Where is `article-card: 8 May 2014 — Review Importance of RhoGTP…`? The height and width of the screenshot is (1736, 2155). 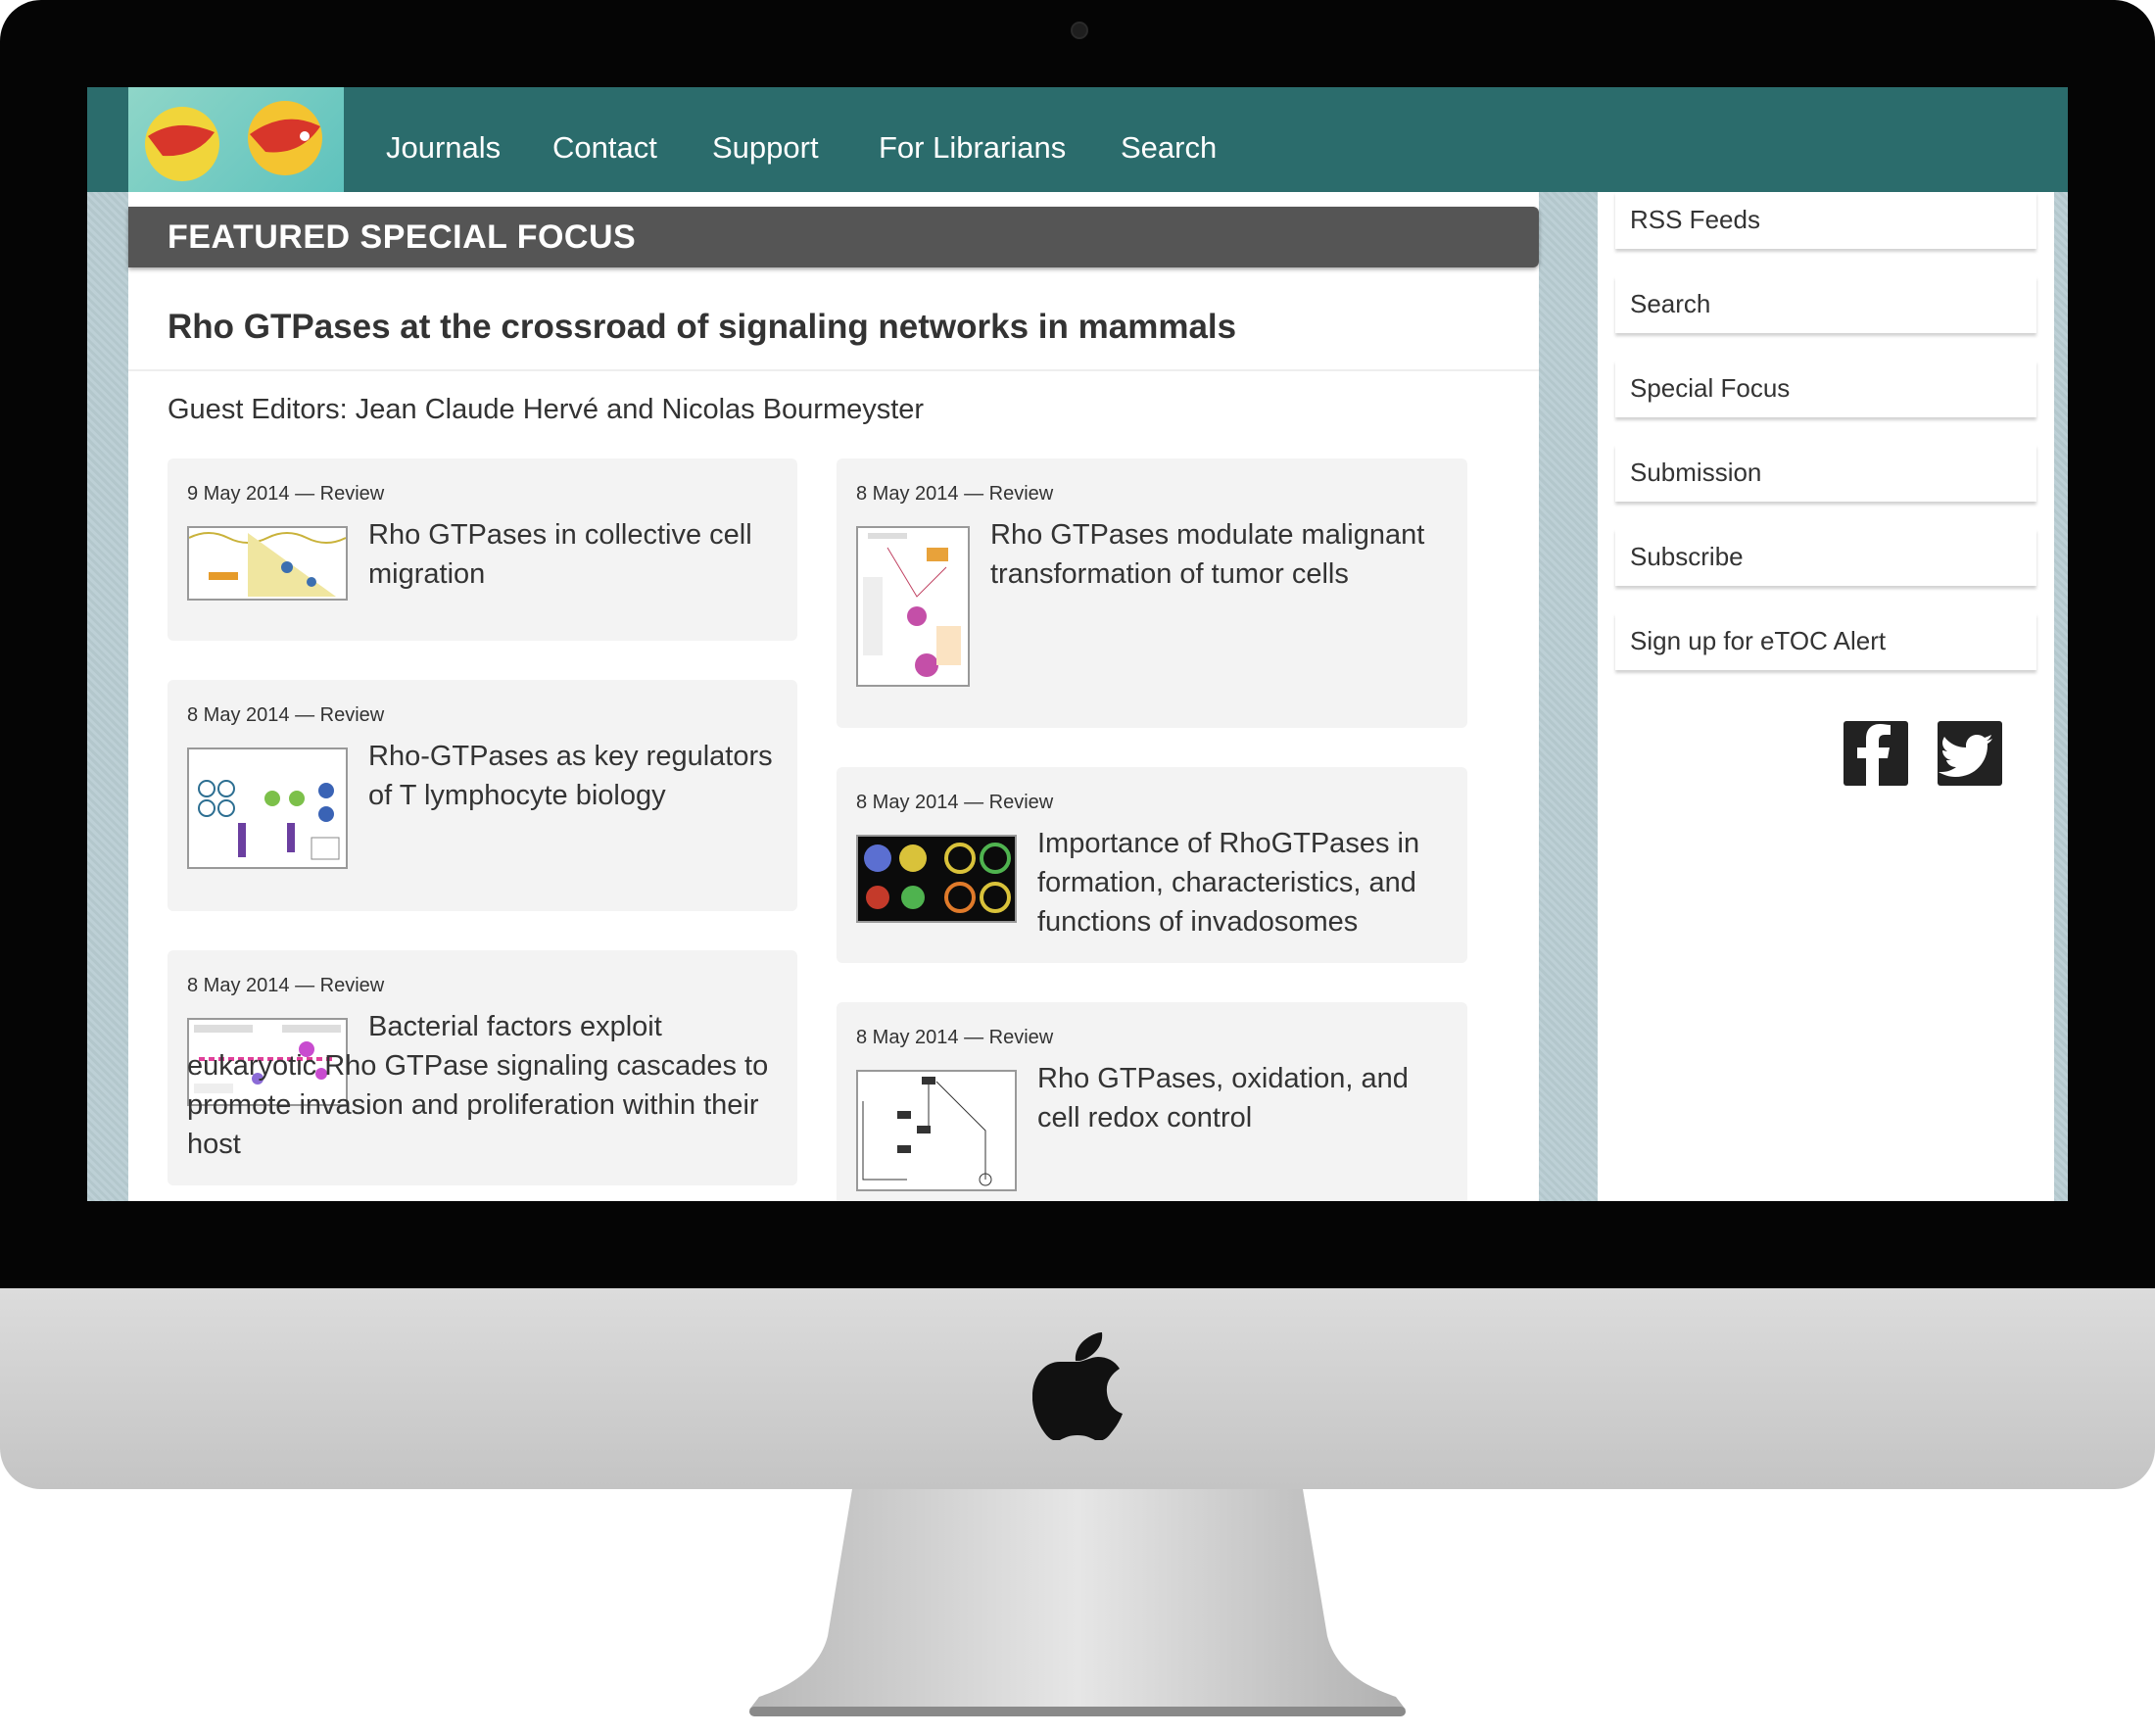 article-card: 8 May 2014 — Review Importance of RhoGTP… is located at coordinates (1152, 865).